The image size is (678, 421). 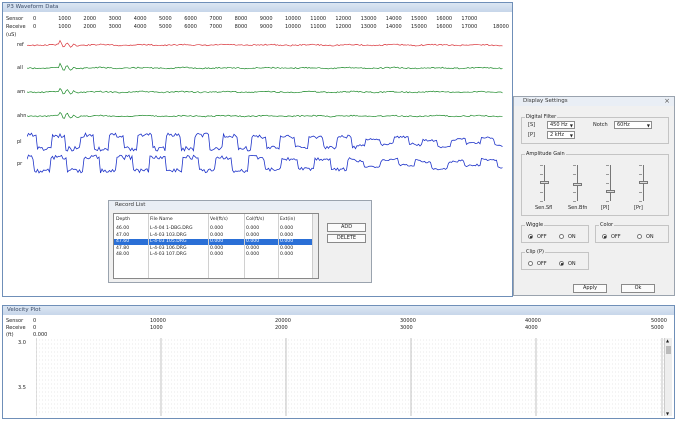 What do you see at coordinates (115, 19) in the screenshot?
I see `sensor-tick-label: 3000` at bounding box center [115, 19].